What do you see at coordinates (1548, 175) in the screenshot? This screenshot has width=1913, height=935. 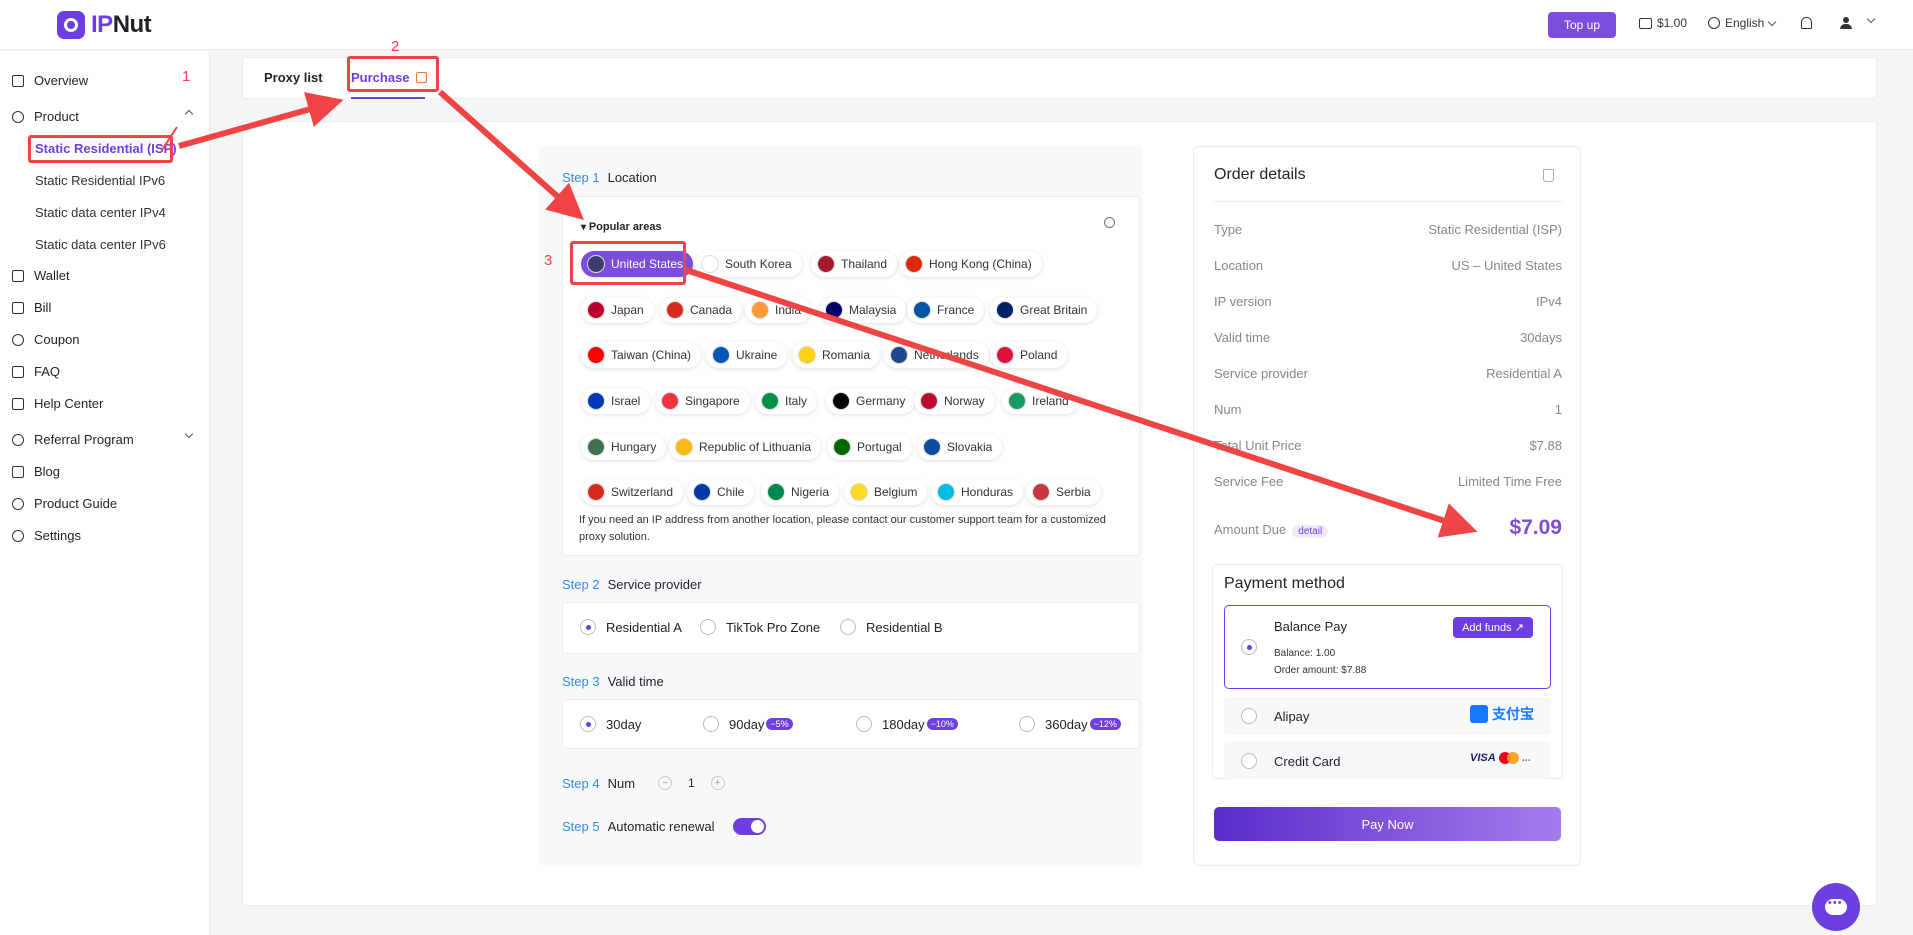 I see `trash-icon` at bounding box center [1548, 175].